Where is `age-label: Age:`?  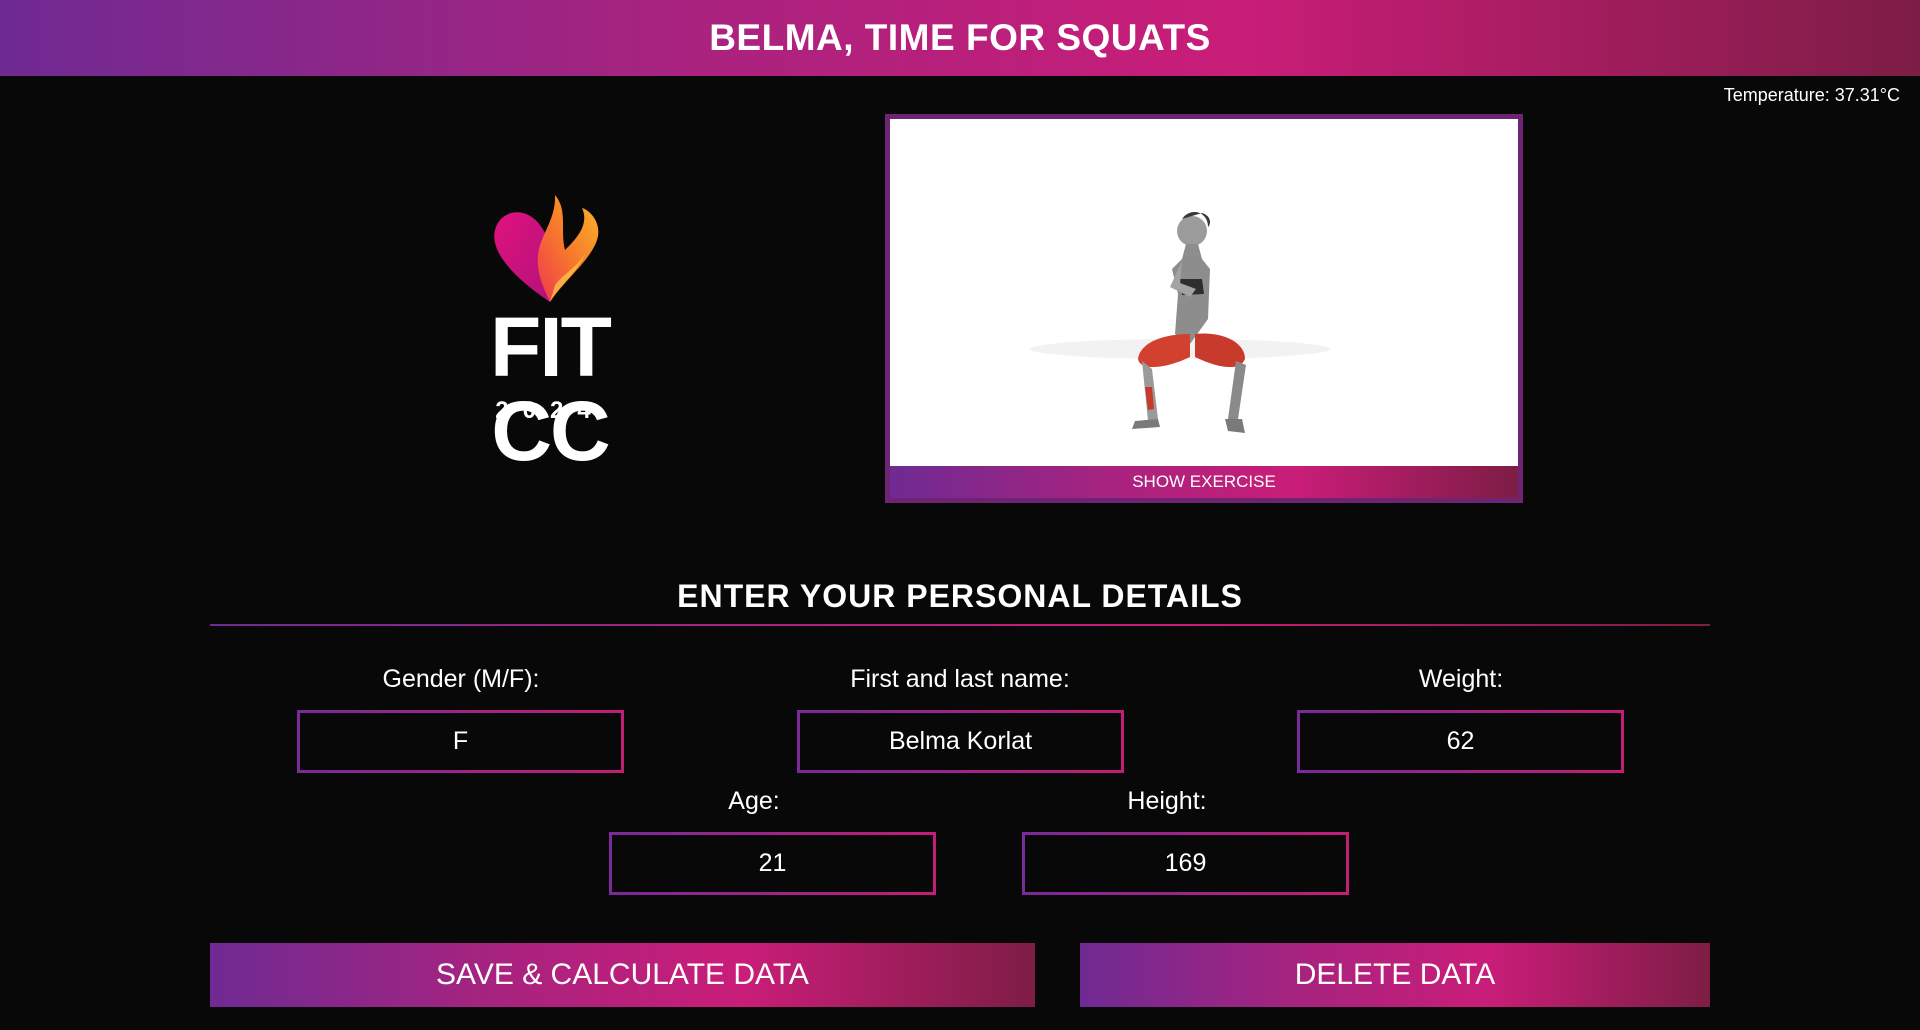 age-label: Age: is located at coordinates (754, 801).